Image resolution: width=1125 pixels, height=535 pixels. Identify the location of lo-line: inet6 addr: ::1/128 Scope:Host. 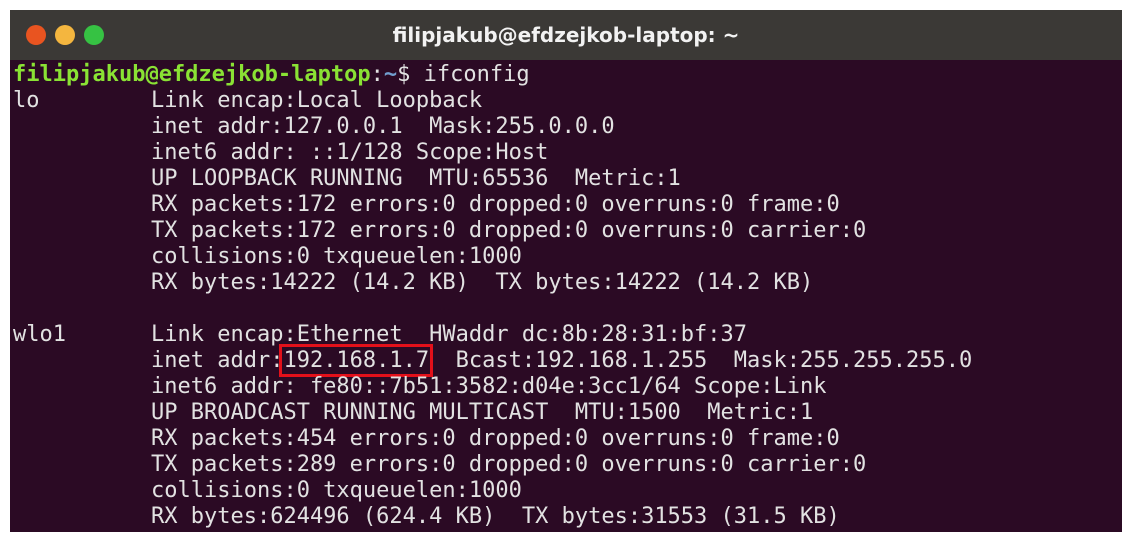
(350, 152).